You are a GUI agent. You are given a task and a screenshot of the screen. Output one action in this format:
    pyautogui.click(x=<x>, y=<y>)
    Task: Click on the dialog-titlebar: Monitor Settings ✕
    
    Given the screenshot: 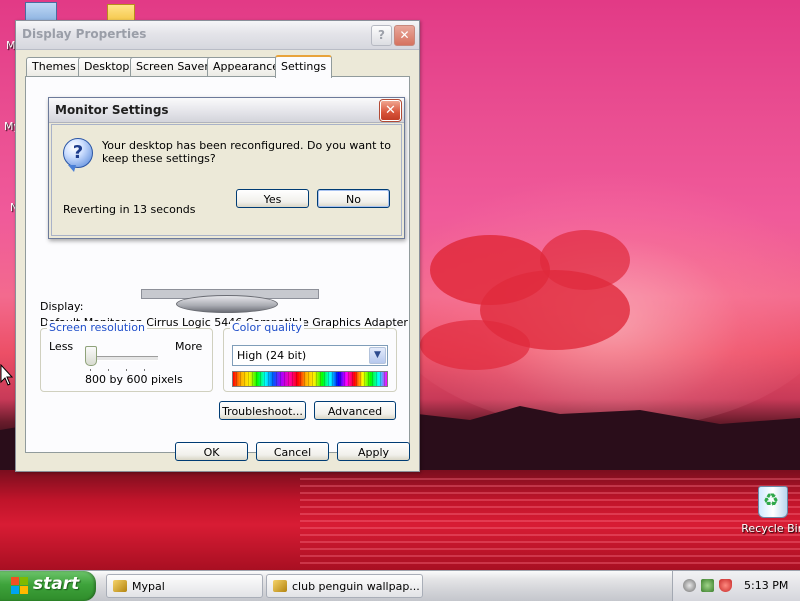 What is the action you would take?
    pyautogui.click(x=226, y=110)
    